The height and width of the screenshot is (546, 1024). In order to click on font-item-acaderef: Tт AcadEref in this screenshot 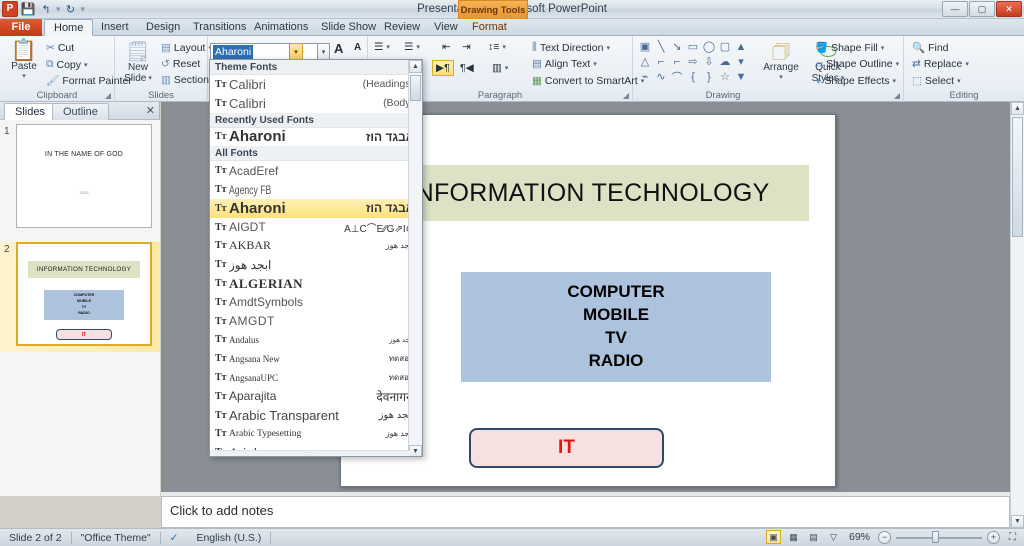, I will do `click(316, 170)`.